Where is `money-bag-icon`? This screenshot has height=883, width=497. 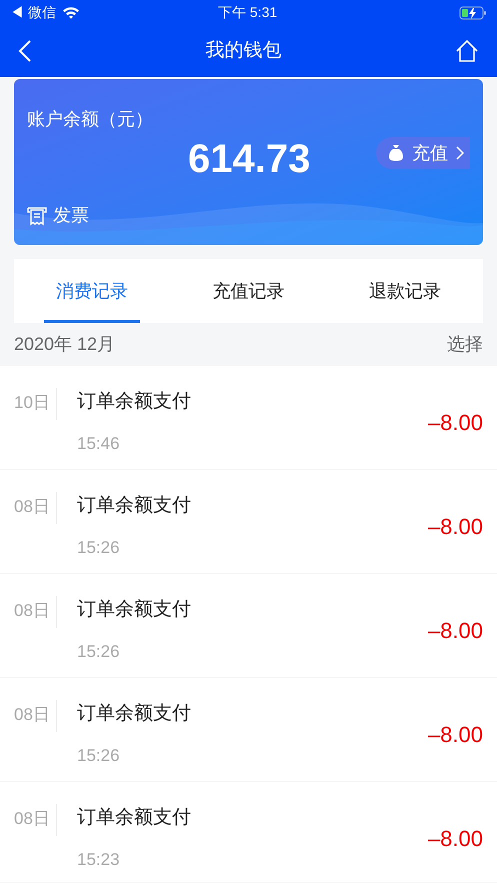 money-bag-icon is located at coordinates (396, 153).